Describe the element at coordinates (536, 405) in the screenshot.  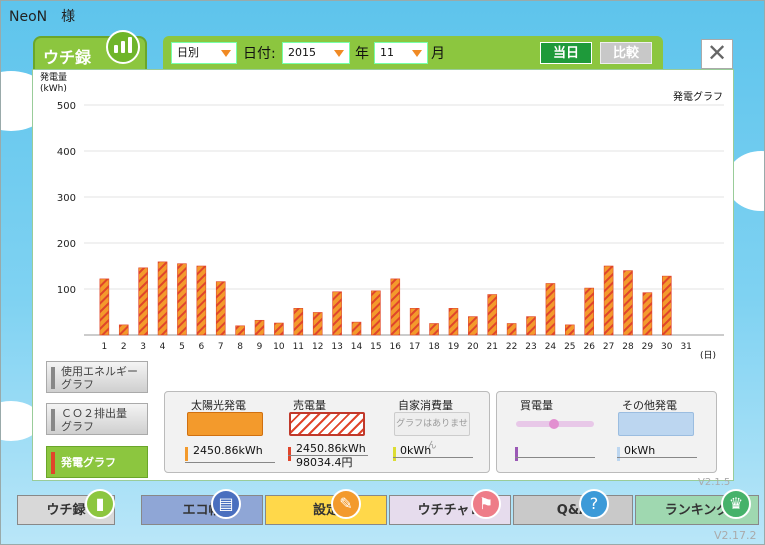
I see `bought-label: 買電量` at that location.